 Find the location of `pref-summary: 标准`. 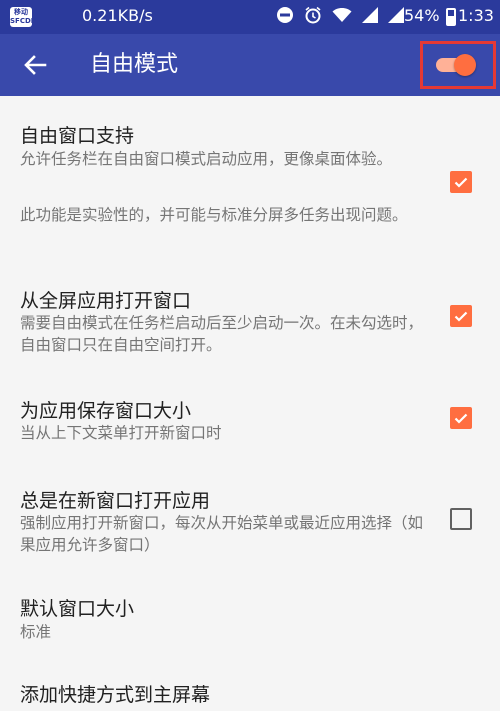

pref-summary: 标准 is located at coordinates (36, 632).